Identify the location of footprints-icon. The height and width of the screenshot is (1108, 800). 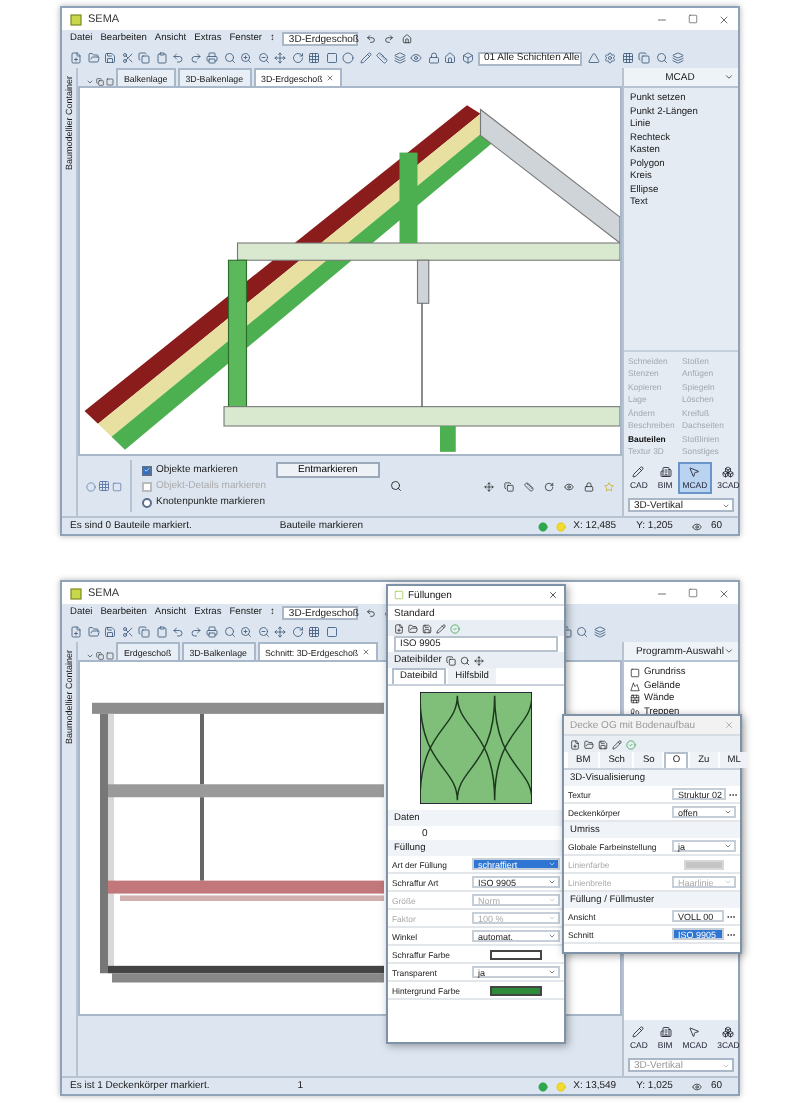
(635, 712).